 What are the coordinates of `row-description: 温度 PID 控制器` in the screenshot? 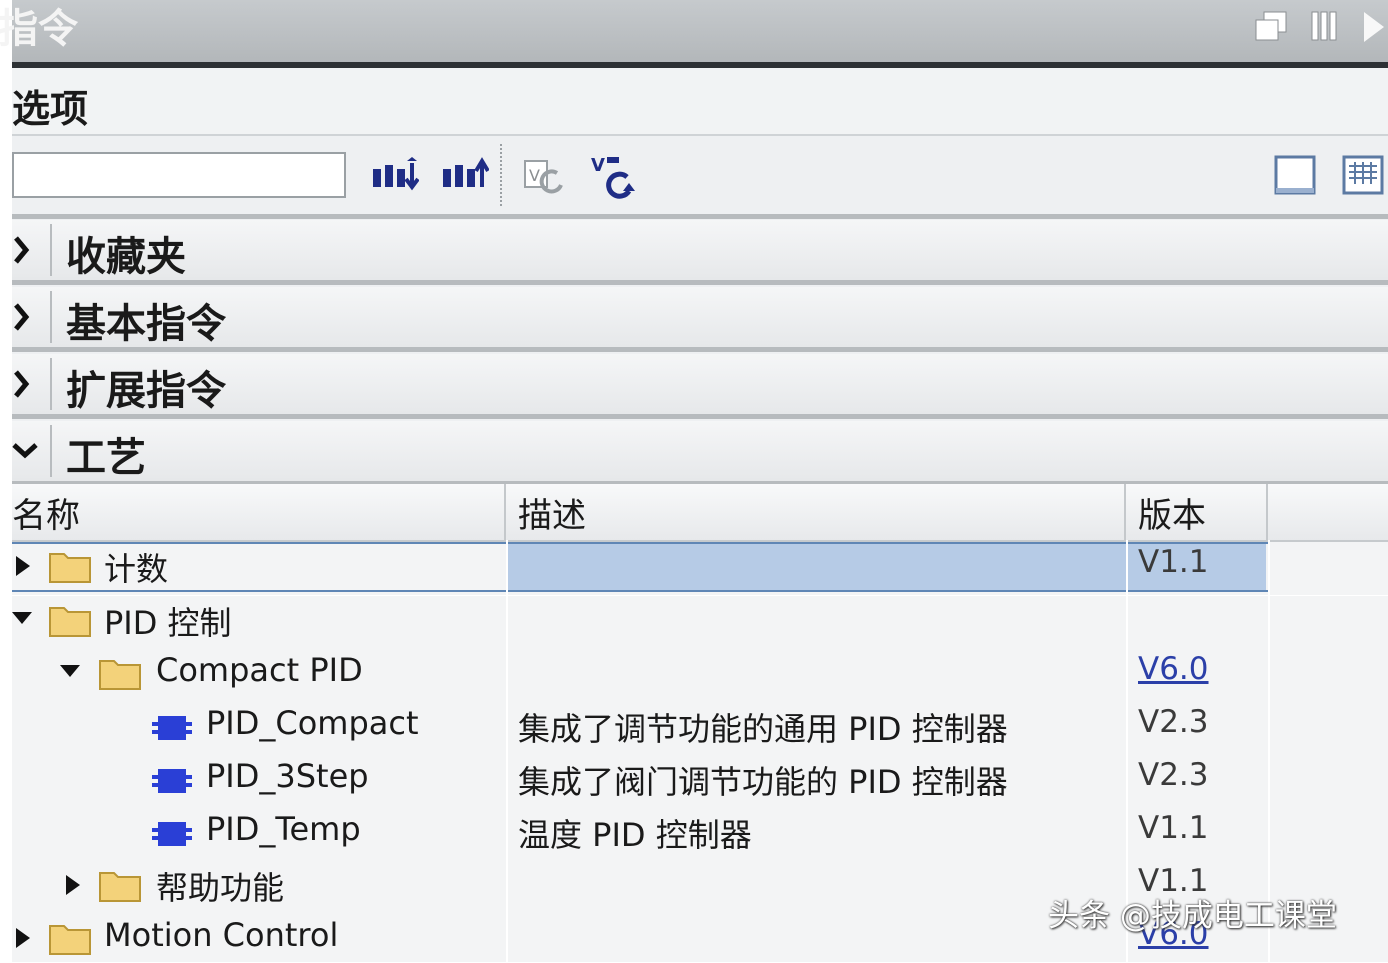 It's located at (635, 835).